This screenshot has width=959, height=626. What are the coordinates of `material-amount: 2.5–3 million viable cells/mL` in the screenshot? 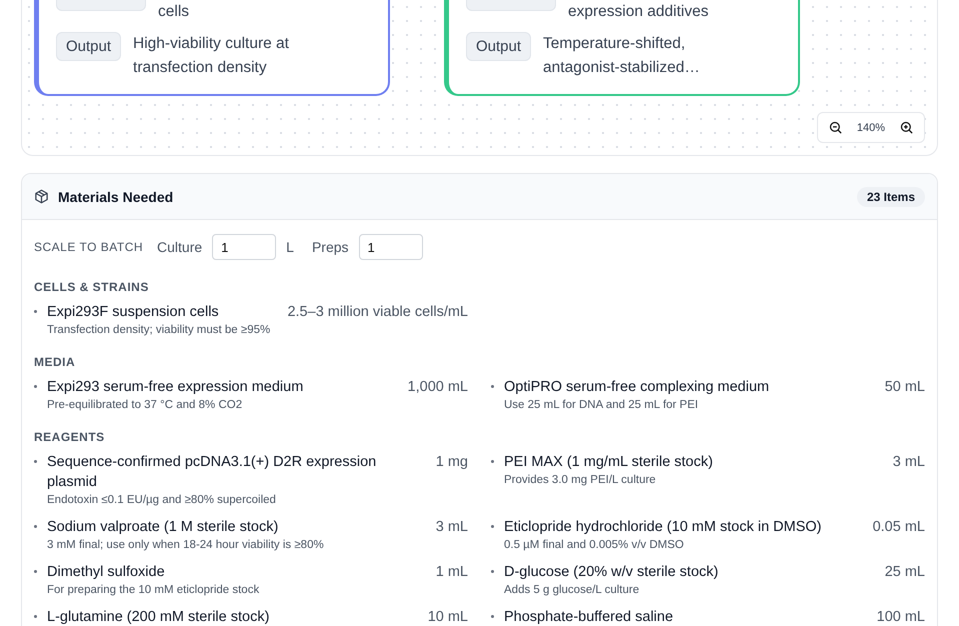 It's located at (377, 312).